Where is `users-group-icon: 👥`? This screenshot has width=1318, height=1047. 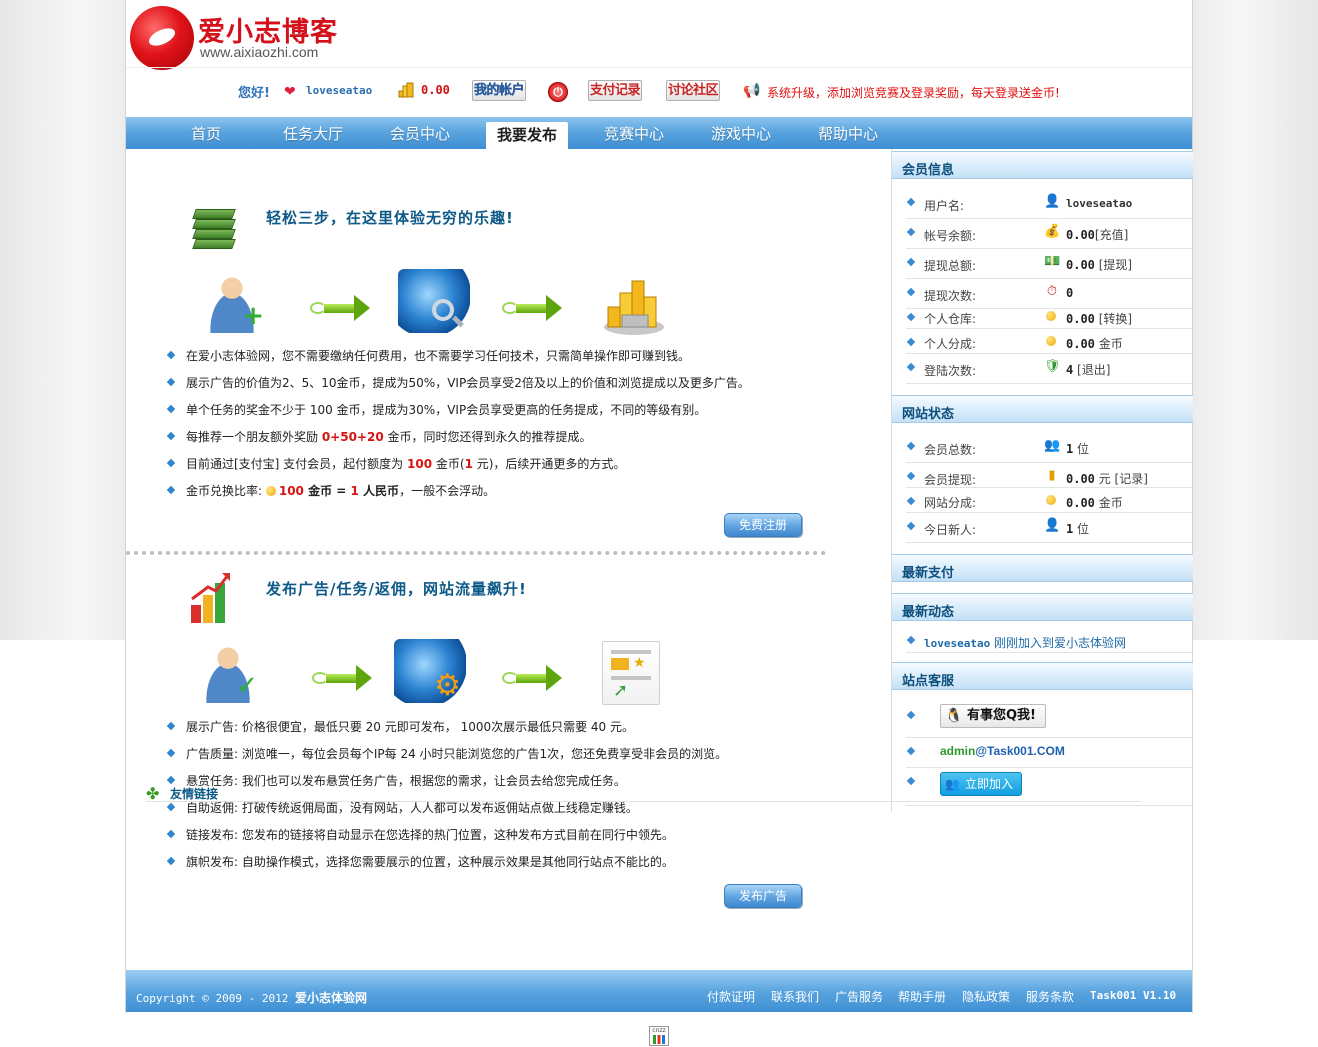 users-group-icon: 👥 is located at coordinates (1052, 445).